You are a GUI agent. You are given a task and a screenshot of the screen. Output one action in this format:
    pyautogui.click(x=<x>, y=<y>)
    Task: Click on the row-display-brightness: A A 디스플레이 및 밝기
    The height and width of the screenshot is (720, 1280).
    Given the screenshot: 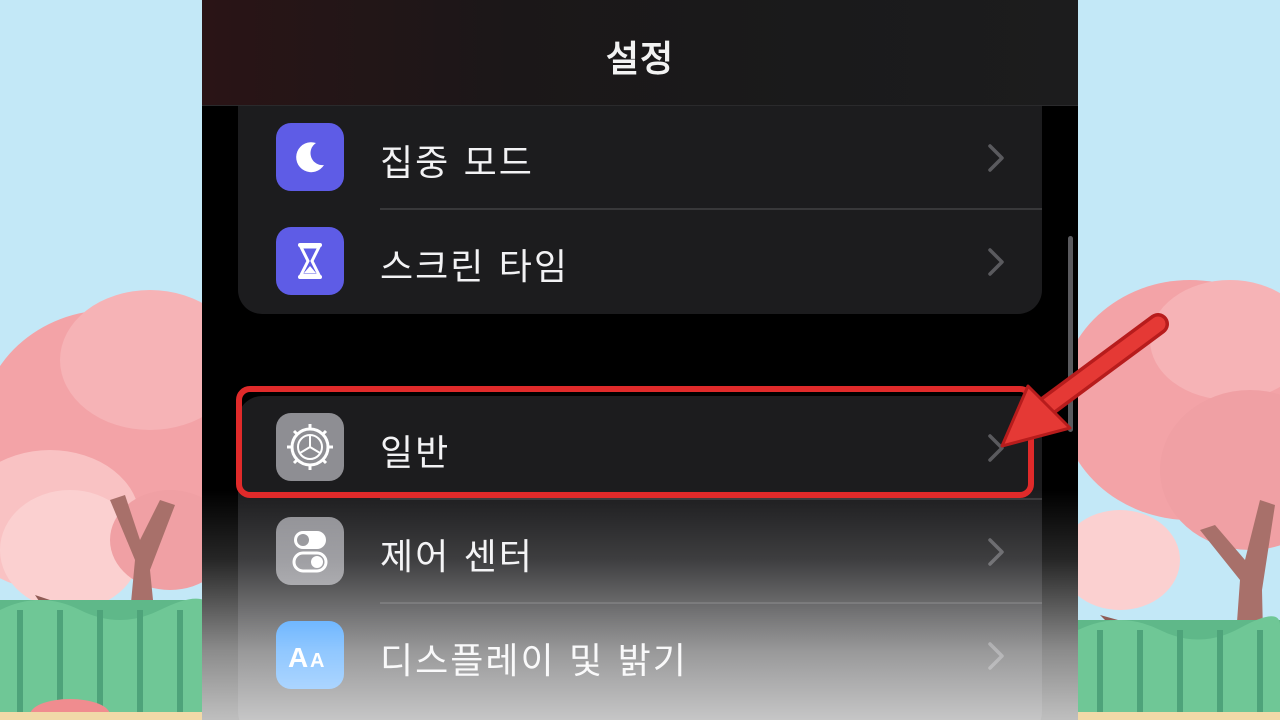 What is the action you would take?
    pyautogui.click(x=640, y=656)
    